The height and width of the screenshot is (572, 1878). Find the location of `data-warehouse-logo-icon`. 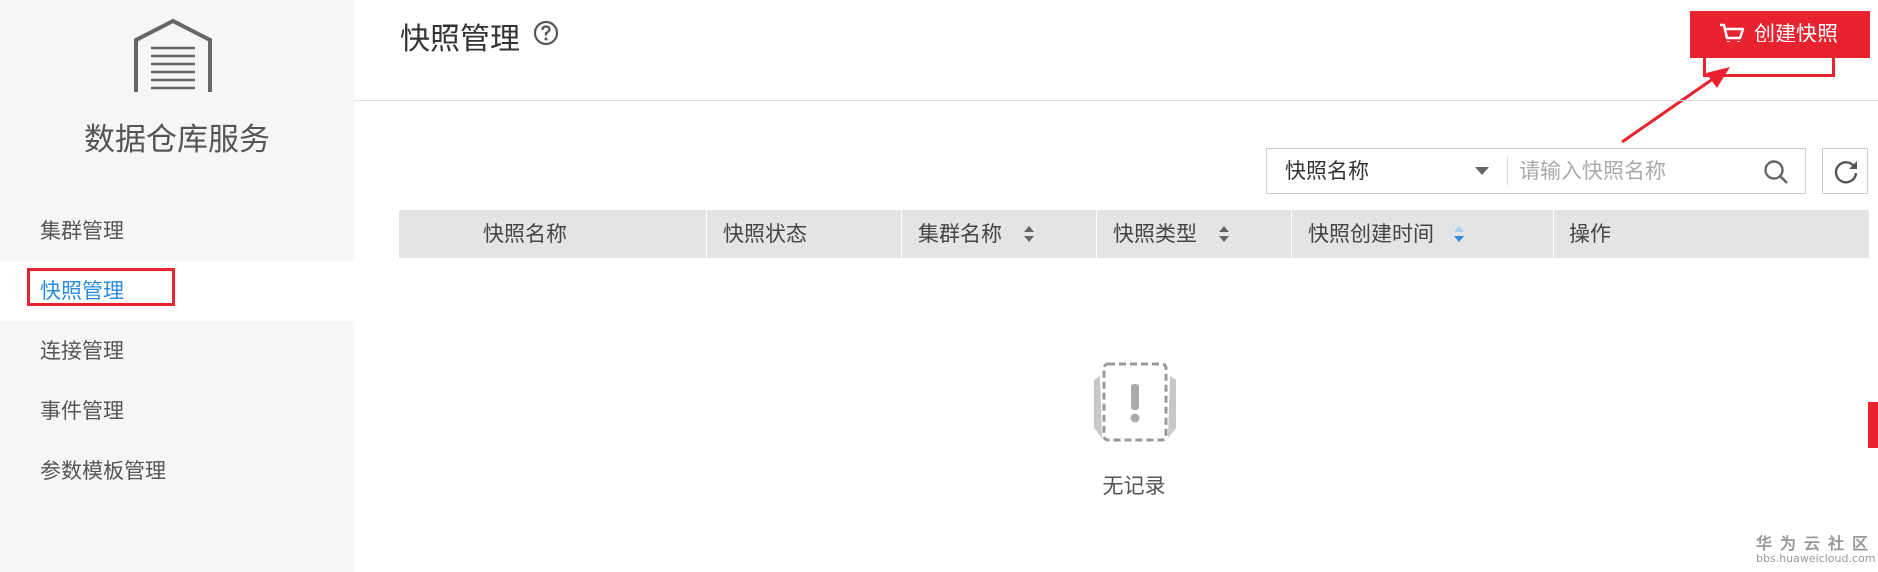

data-warehouse-logo-icon is located at coordinates (173, 55).